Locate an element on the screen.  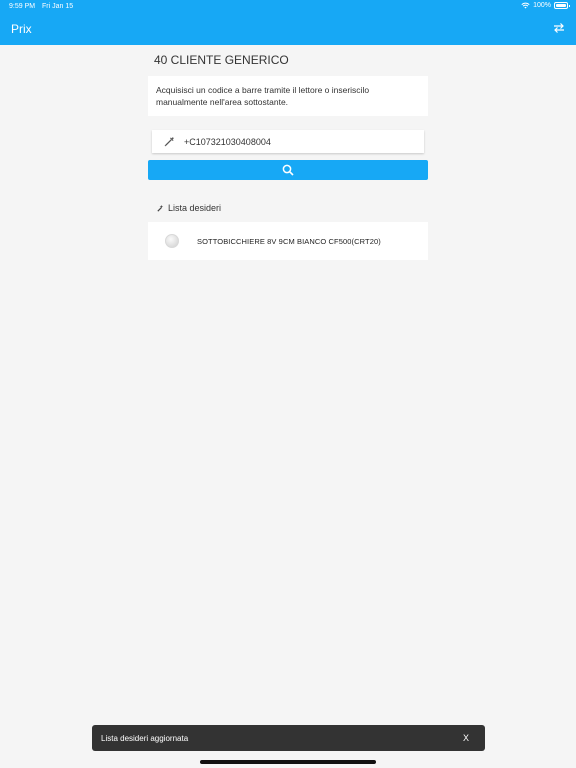
search-button is located at coordinates (288, 170).